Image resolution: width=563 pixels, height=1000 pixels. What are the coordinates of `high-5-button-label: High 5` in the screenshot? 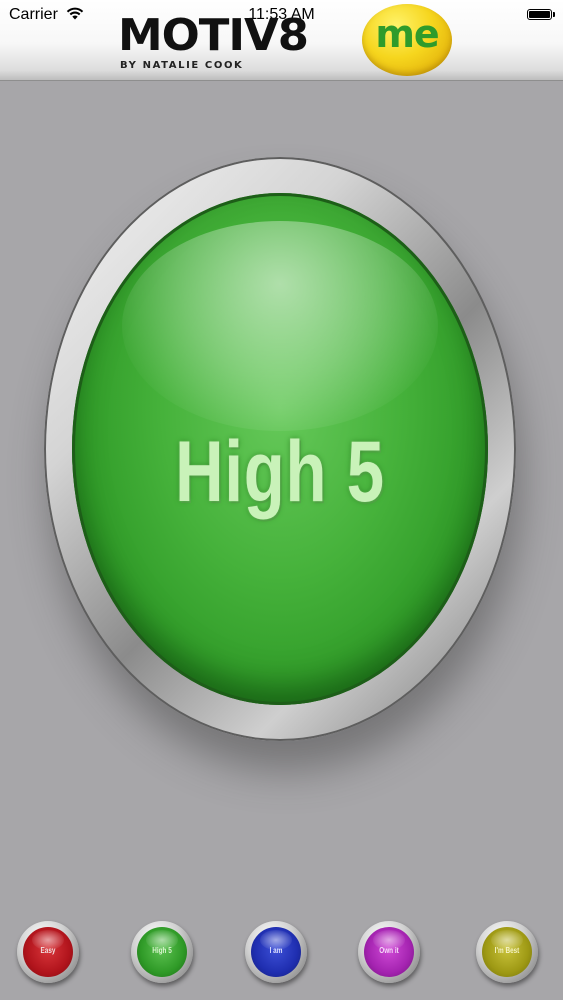 It's located at (162, 950).